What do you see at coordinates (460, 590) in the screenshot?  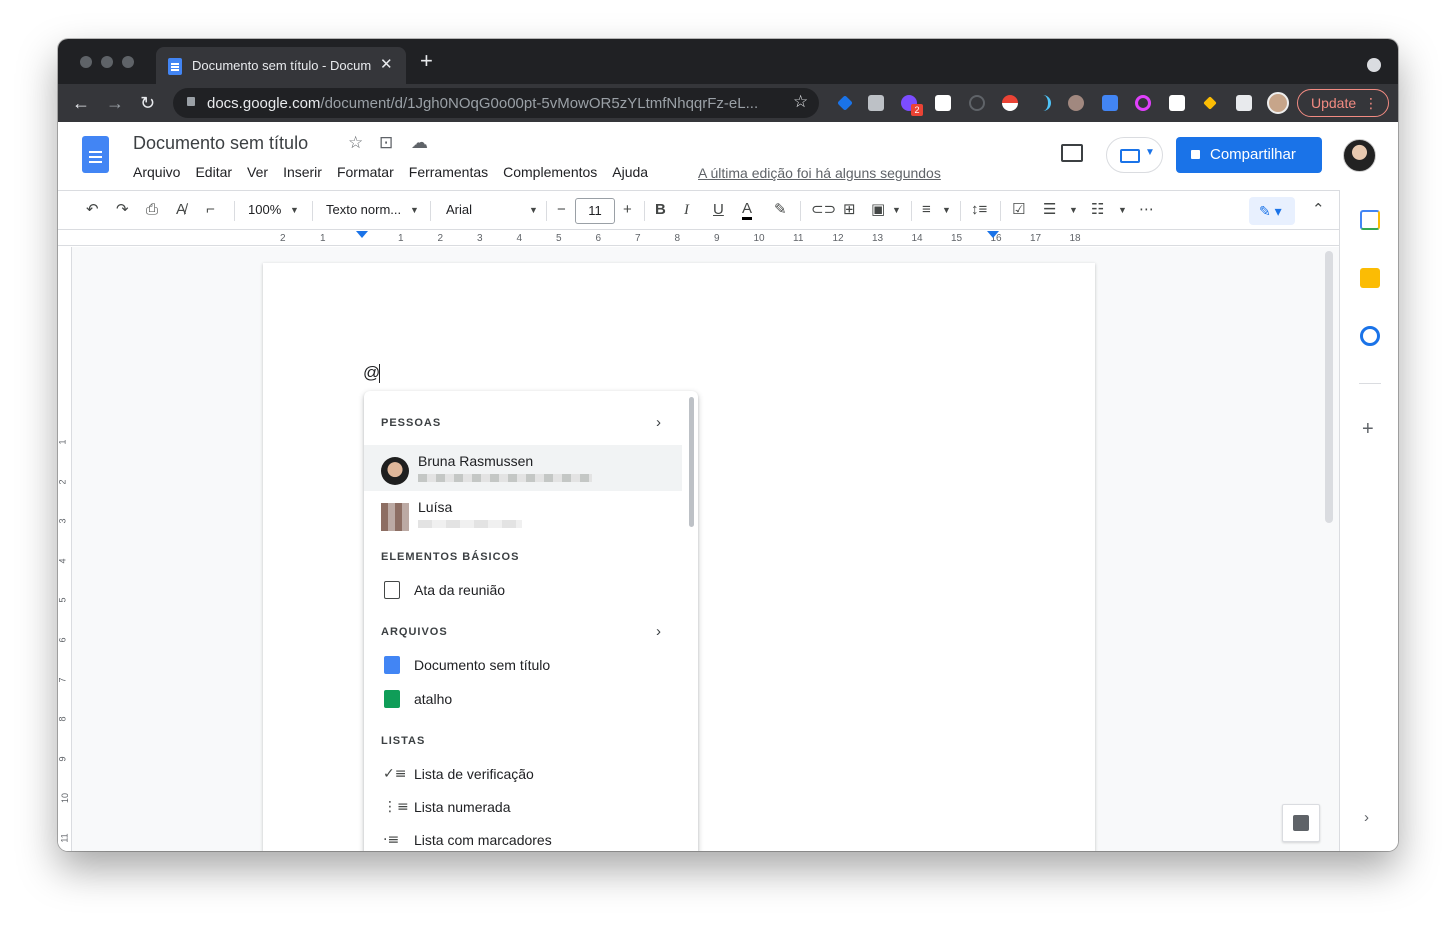 I see `item-label: Ata da reunião` at bounding box center [460, 590].